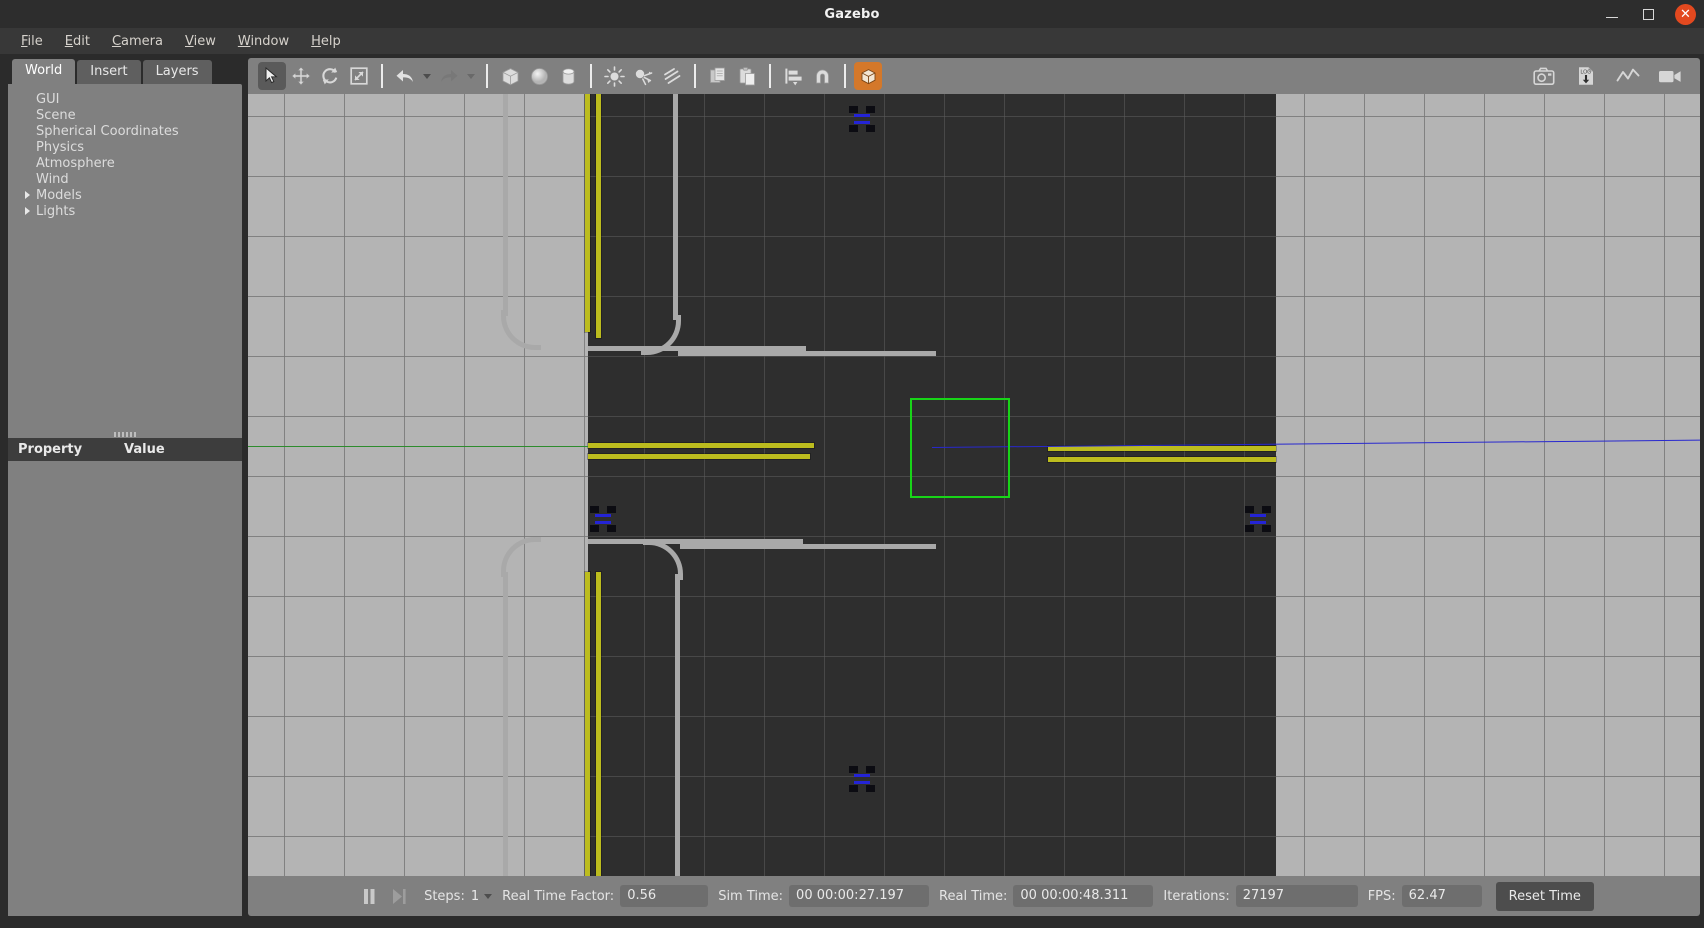 The image size is (1704, 928). I want to click on x-axis-line, so click(418, 446).